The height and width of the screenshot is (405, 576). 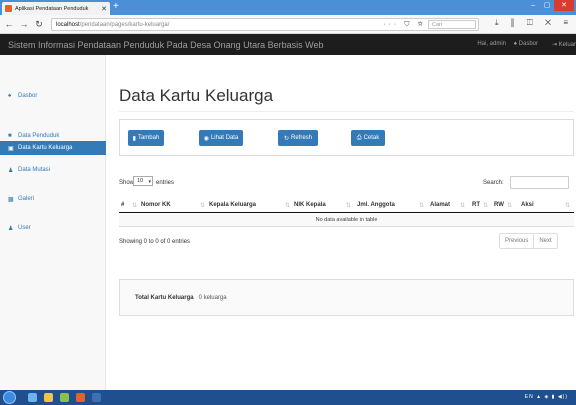 I want to click on table-info: Showing 0 to 0 of 0 entries, so click(x=155, y=242).